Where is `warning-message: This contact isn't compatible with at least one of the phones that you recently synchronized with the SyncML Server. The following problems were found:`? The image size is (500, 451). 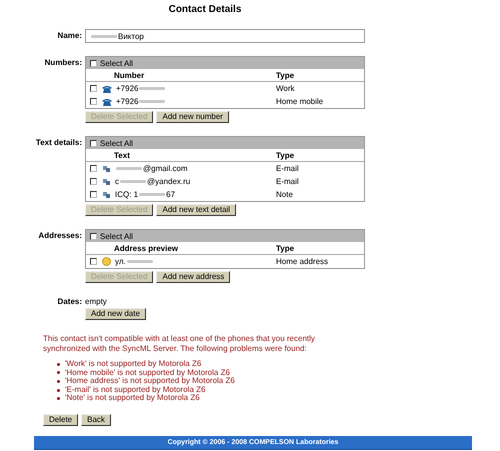
warning-message: This contact isn't compatible with at least one of the phones that you recently synchronized with the SyncML Server. The following problems were found: is located at coordinates (179, 344).